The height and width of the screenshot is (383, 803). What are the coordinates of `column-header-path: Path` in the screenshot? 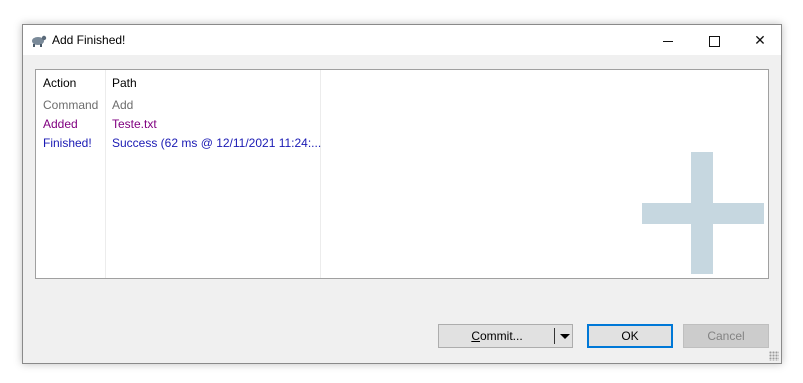 It's located at (124, 83).